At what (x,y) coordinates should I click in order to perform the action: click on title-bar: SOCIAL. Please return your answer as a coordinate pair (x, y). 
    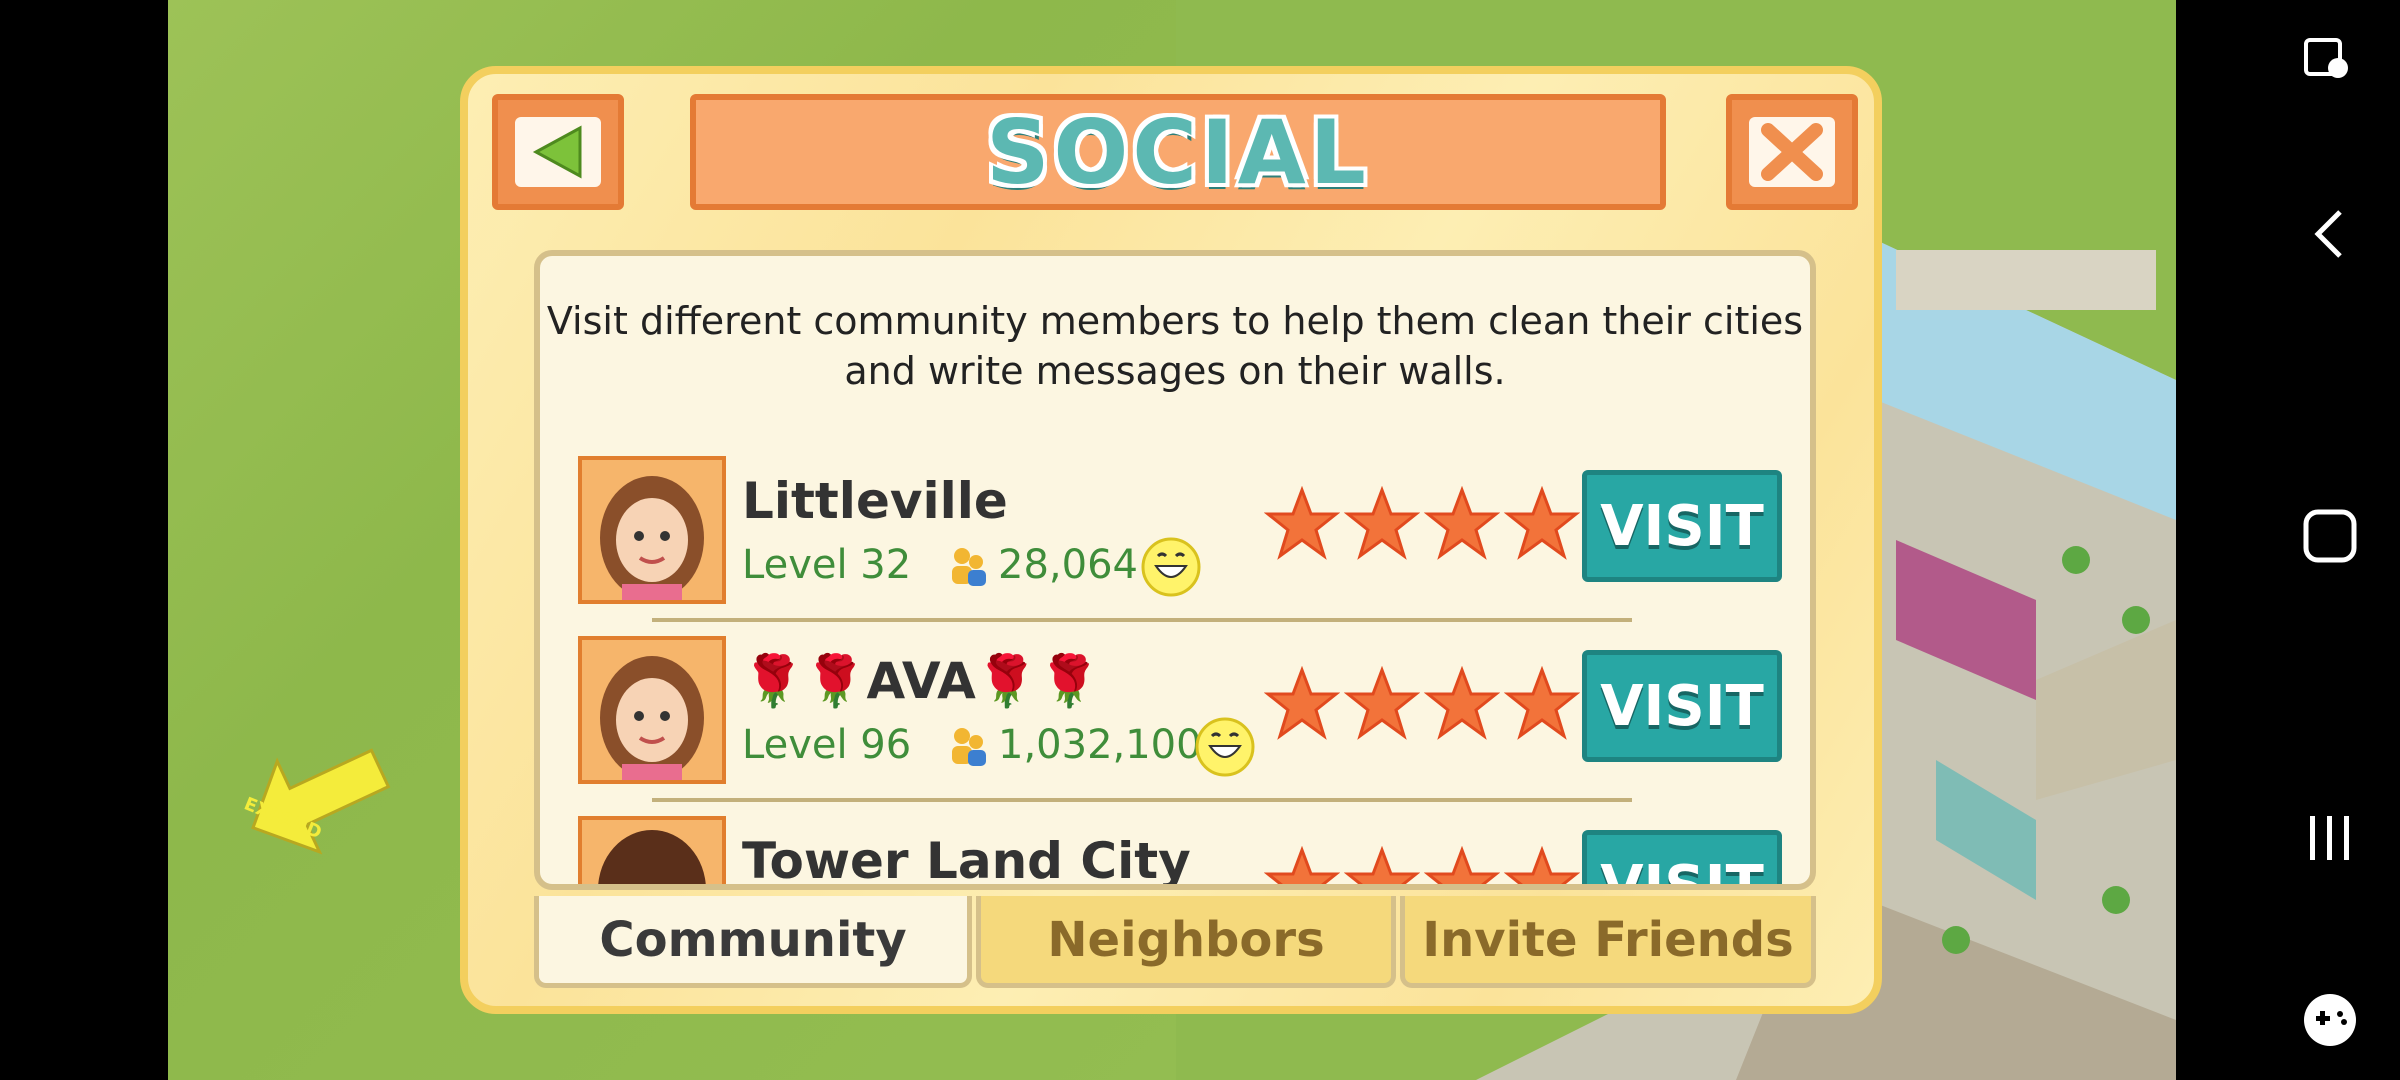
    Looking at the image, I should click on (1178, 152).